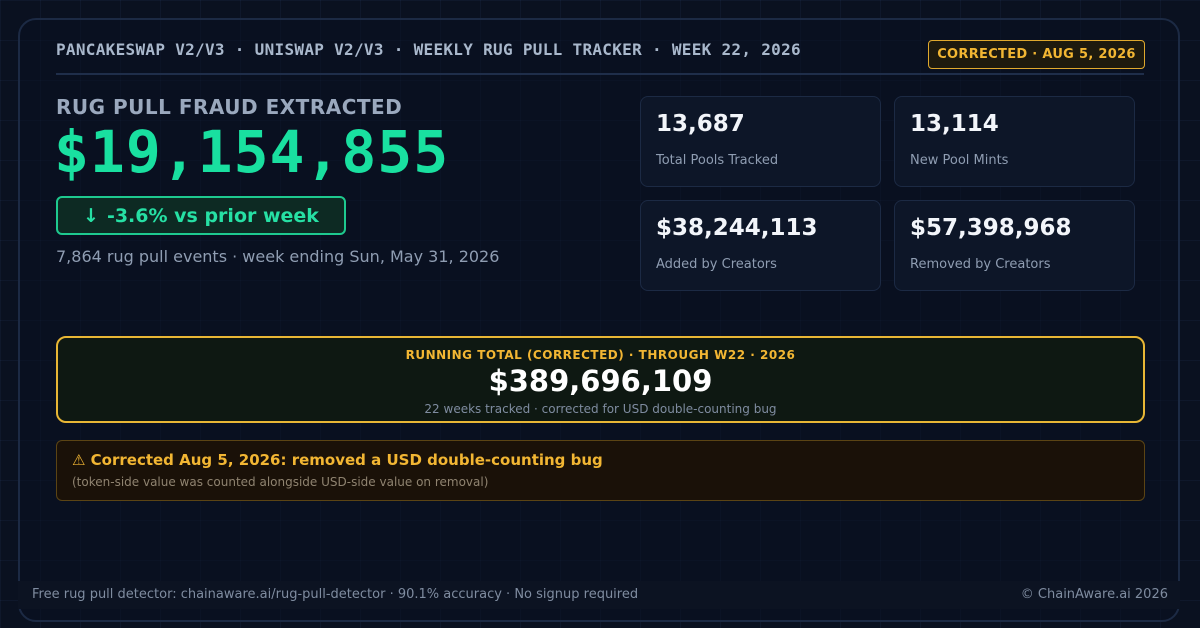 The height and width of the screenshot is (628, 1200). I want to click on header-divider, so click(600, 74).